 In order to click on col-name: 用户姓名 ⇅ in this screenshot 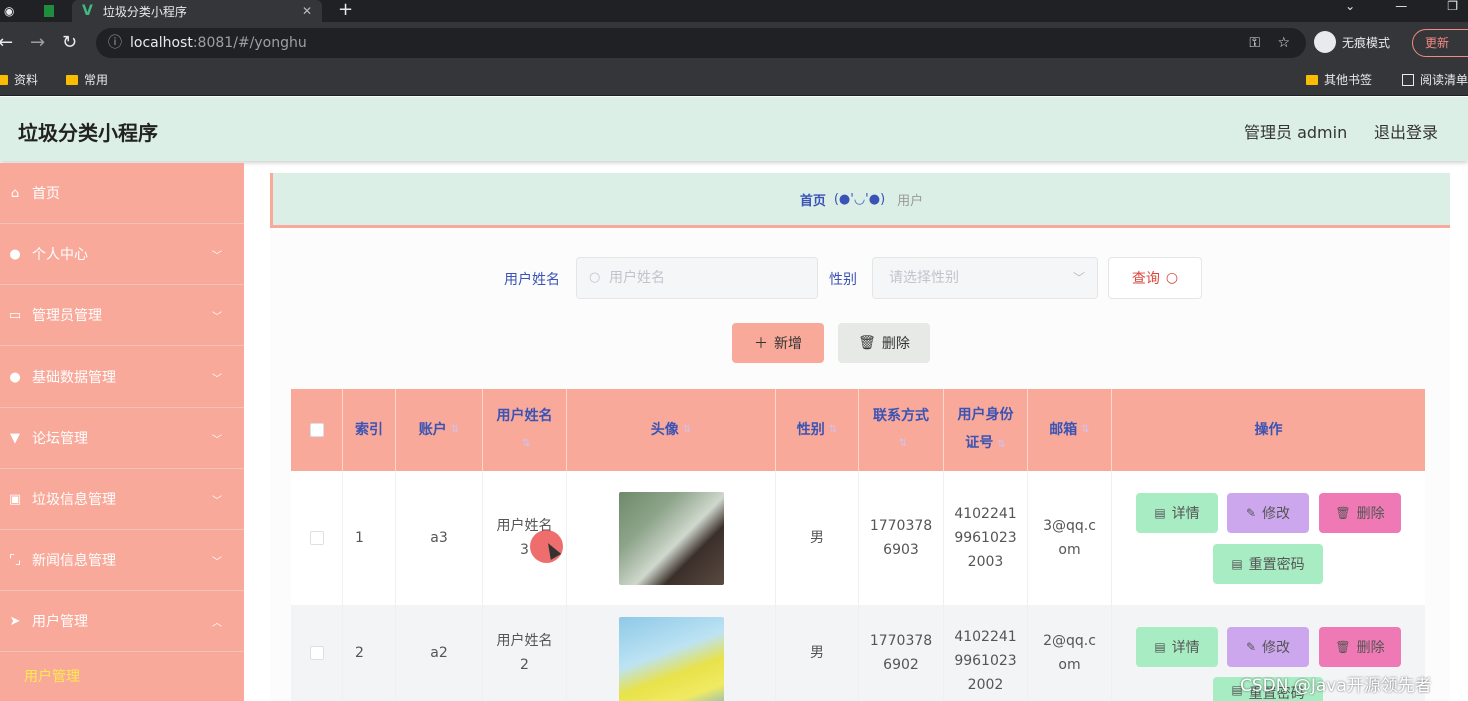, I will do `click(525, 430)`.